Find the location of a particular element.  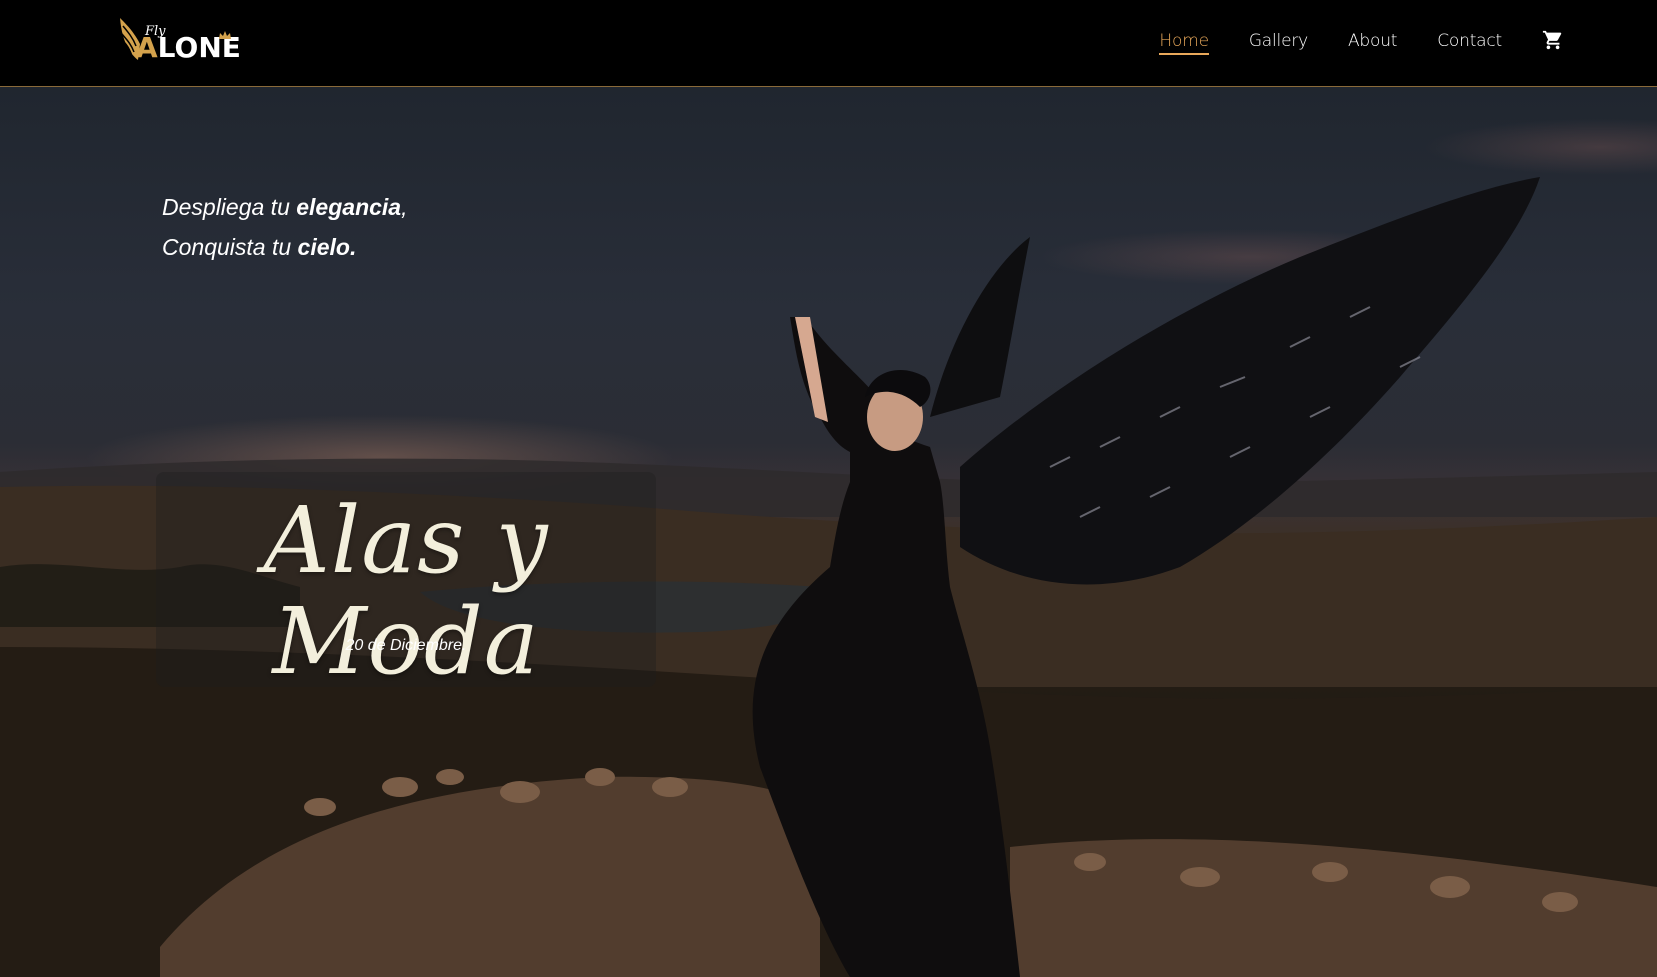

crown-icon is located at coordinates (225, 35).